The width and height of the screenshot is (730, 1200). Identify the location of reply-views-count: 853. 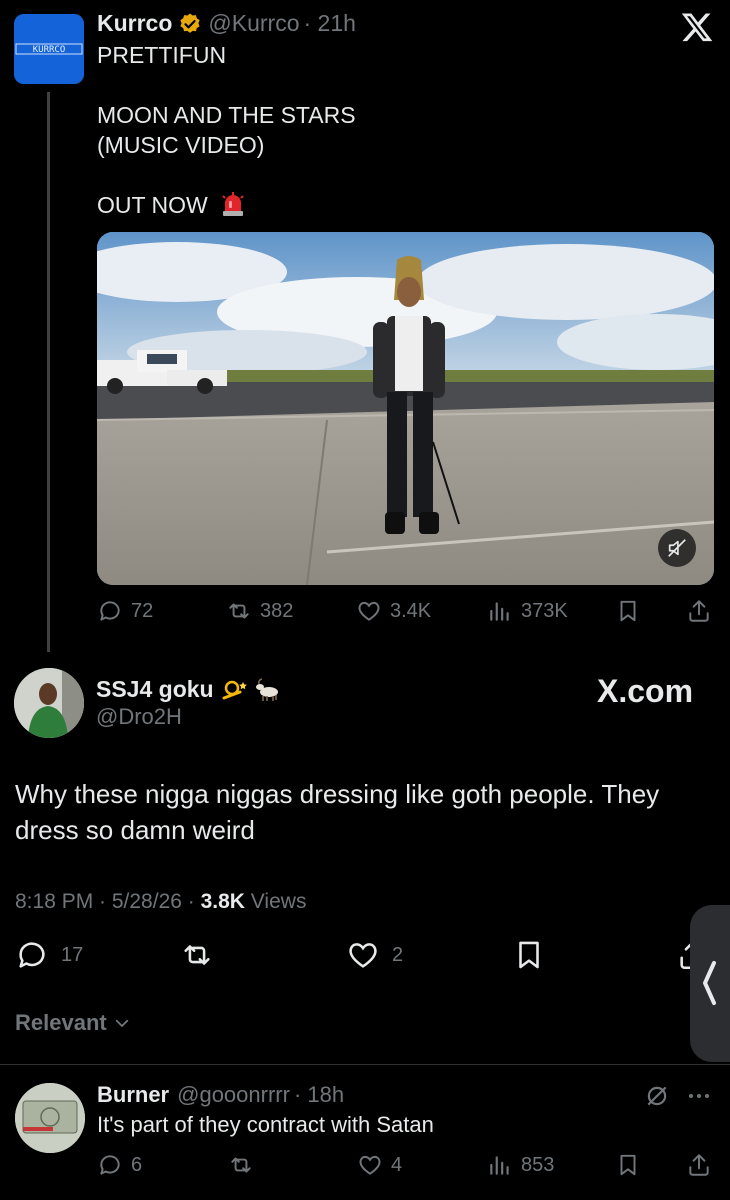
(538, 1164).